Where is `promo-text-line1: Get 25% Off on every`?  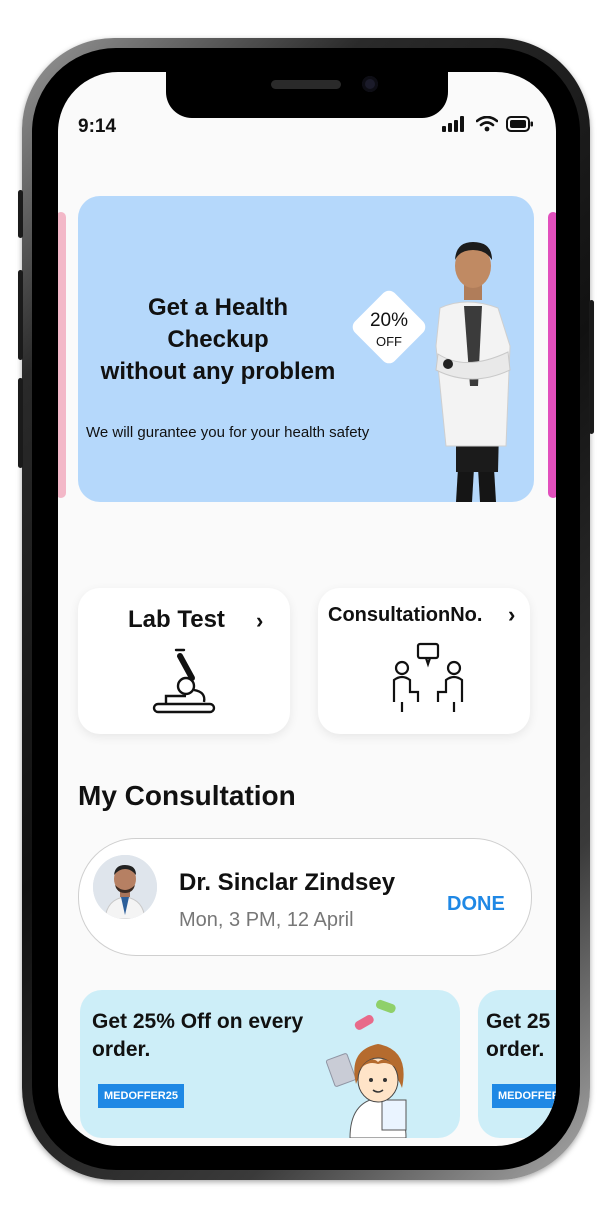 promo-text-line1: Get 25% Off on every is located at coordinates (198, 1021).